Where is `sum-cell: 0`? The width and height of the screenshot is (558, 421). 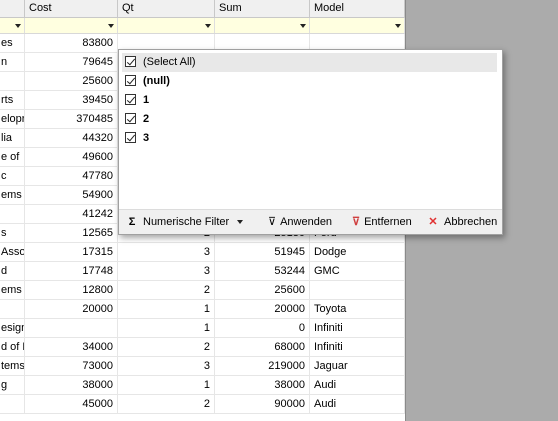
sum-cell: 0 is located at coordinates (262, 328).